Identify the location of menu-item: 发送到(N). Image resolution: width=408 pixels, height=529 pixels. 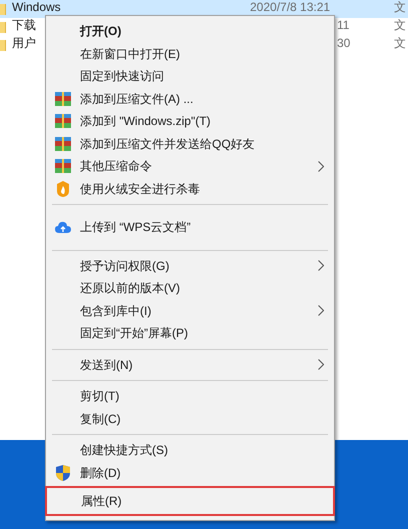
(190, 365).